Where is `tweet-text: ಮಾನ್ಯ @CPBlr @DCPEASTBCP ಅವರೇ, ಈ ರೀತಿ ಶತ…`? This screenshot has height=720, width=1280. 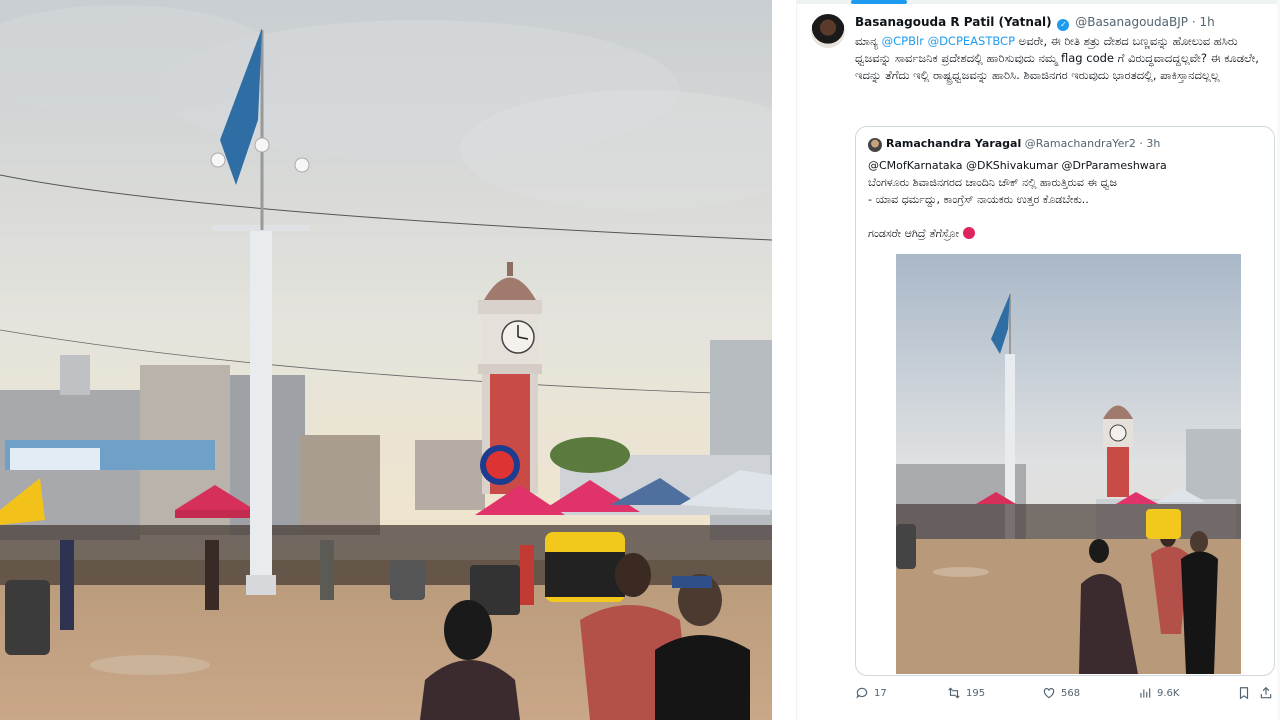 tweet-text: ಮಾನ್ಯ @CPBlr @DCPEASTBCP ಅವರೇ, ಈ ರೀತಿ ಶತ… is located at coordinates (1060, 58).